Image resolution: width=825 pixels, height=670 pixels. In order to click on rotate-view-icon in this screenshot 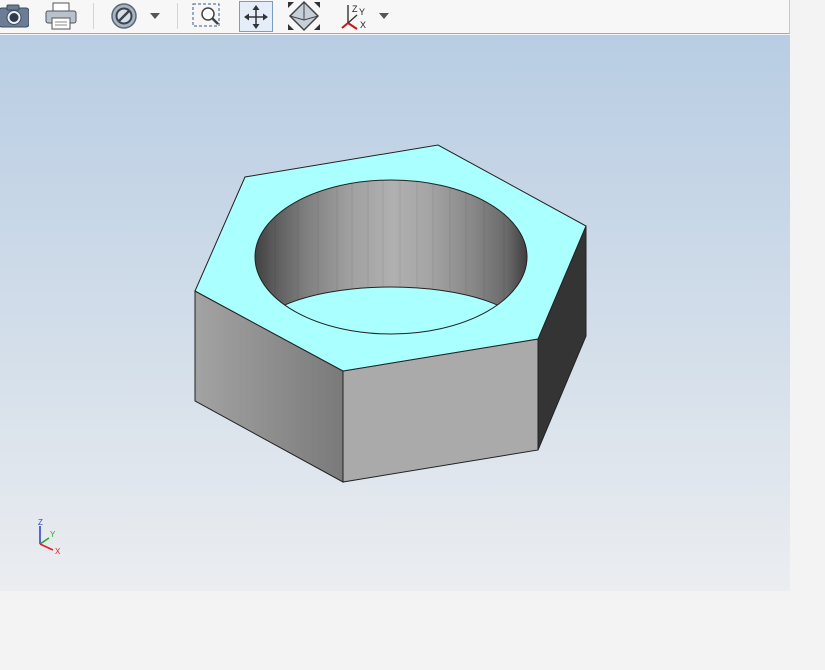, I will do `click(304, 16)`.